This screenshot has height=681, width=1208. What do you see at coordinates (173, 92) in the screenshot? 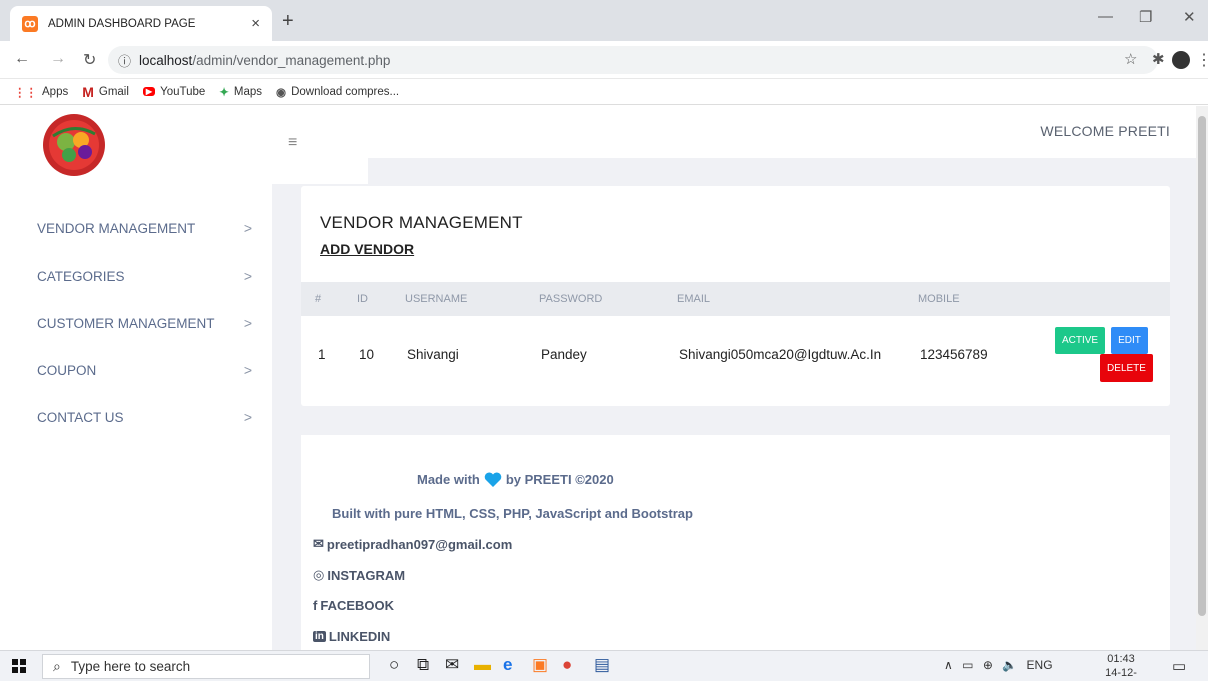
I see `bookmark-youtube: ▶ YouTube` at bounding box center [173, 92].